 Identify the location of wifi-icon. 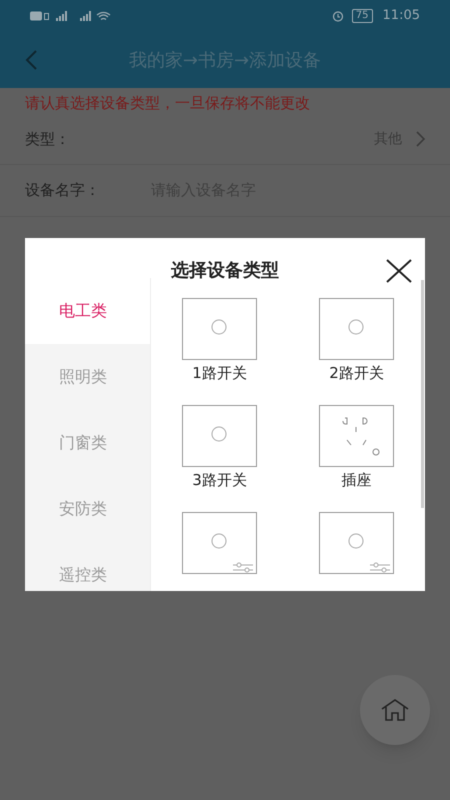
(103, 16).